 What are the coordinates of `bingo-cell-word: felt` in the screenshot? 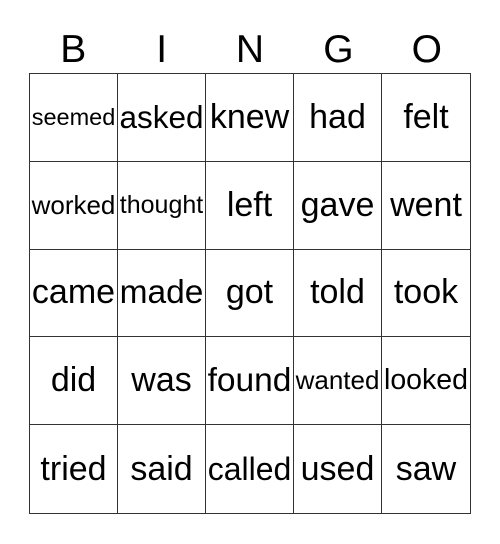 It's located at (426, 116).